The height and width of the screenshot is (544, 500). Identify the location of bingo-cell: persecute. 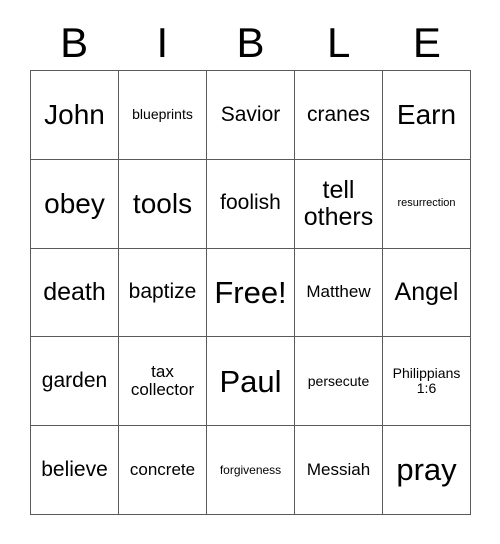
(339, 382).